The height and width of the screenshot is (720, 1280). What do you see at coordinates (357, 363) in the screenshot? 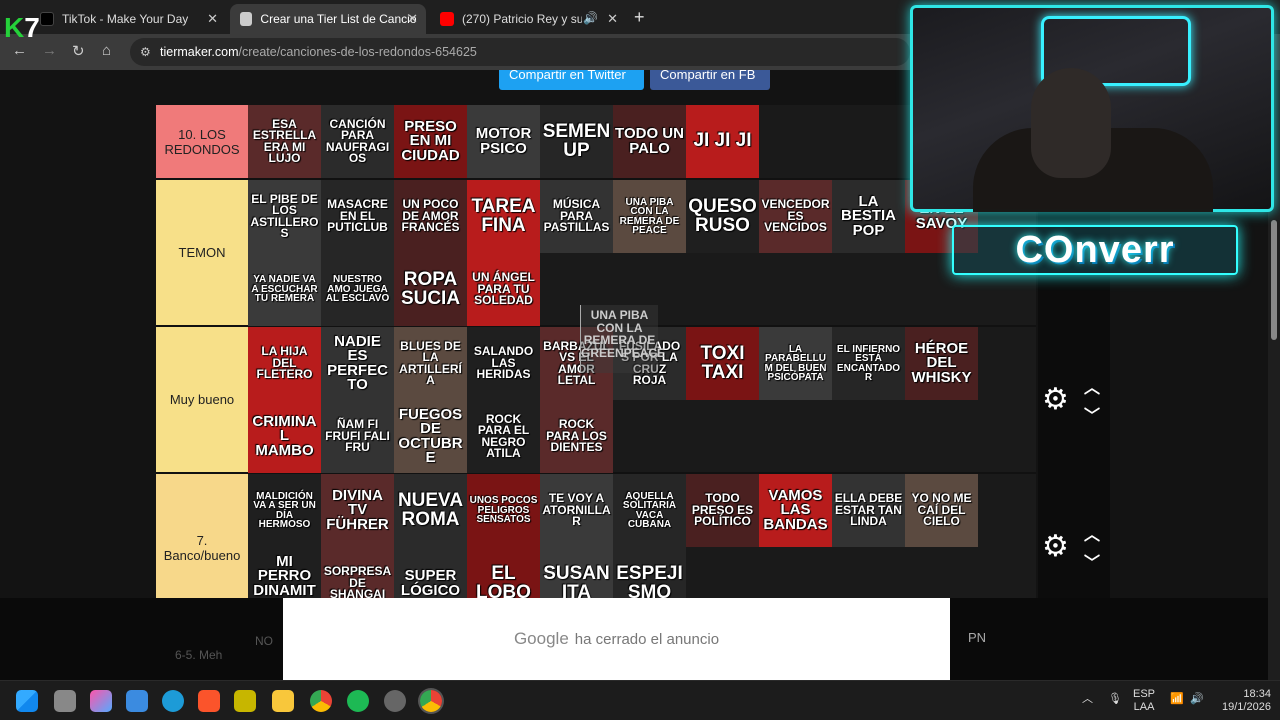
I see `tier-item: NADIE ES PERFECTO` at bounding box center [357, 363].